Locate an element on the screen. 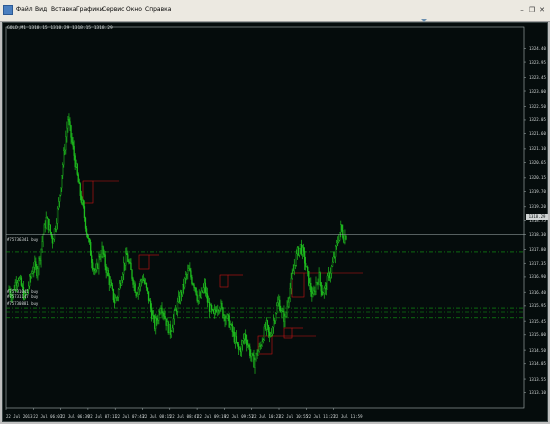  menu-insert: Вставка is located at coordinates (63, 10).